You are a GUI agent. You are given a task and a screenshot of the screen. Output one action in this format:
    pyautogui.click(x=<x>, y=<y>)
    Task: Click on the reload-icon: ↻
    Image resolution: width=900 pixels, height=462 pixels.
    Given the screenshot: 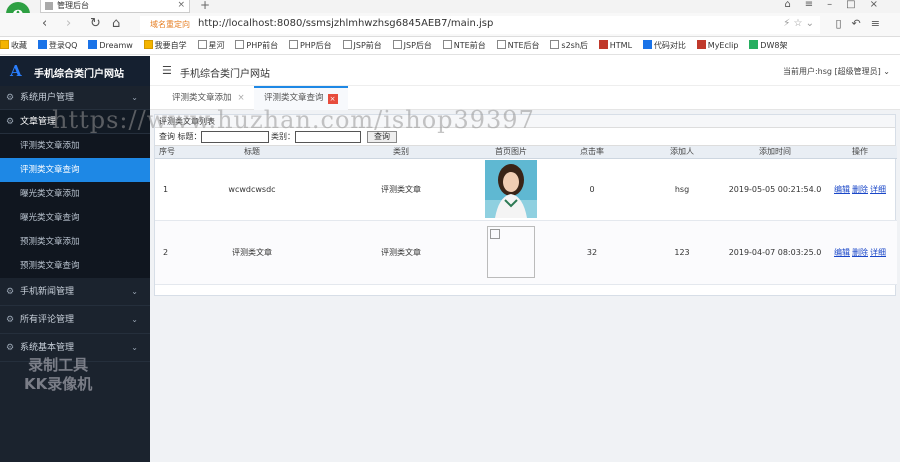 What is the action you would take?
    pyautogui.click(x=95, y=23)
    